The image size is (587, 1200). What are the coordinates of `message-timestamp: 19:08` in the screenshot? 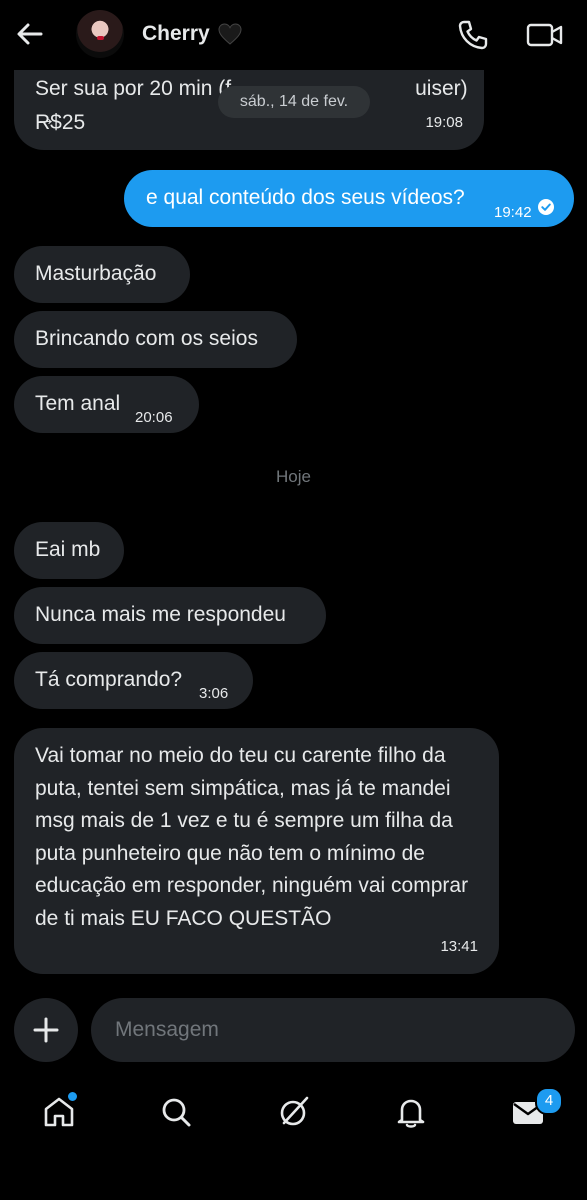 It's located at (444, 122).